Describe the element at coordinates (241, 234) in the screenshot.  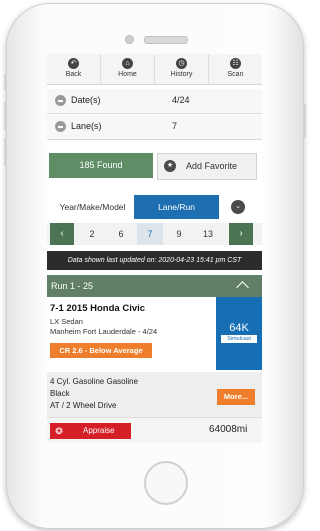
I see `chevron-right-icon: ›` at that location.